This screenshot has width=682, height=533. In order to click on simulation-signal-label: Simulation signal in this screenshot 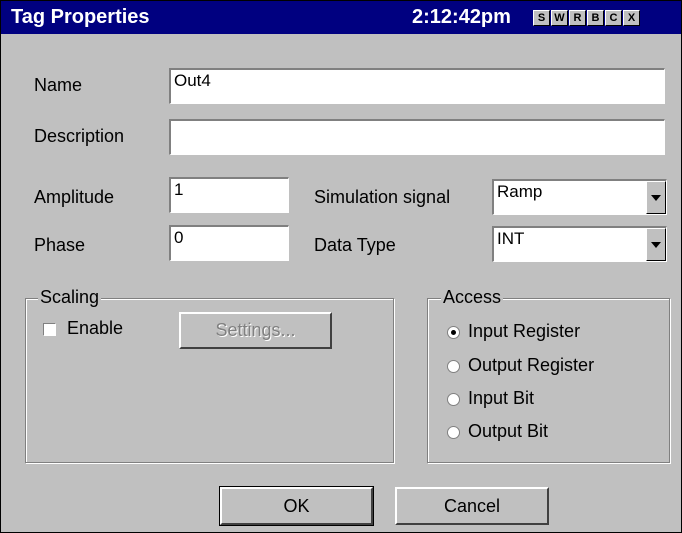, I will do `click(382, 197)`.